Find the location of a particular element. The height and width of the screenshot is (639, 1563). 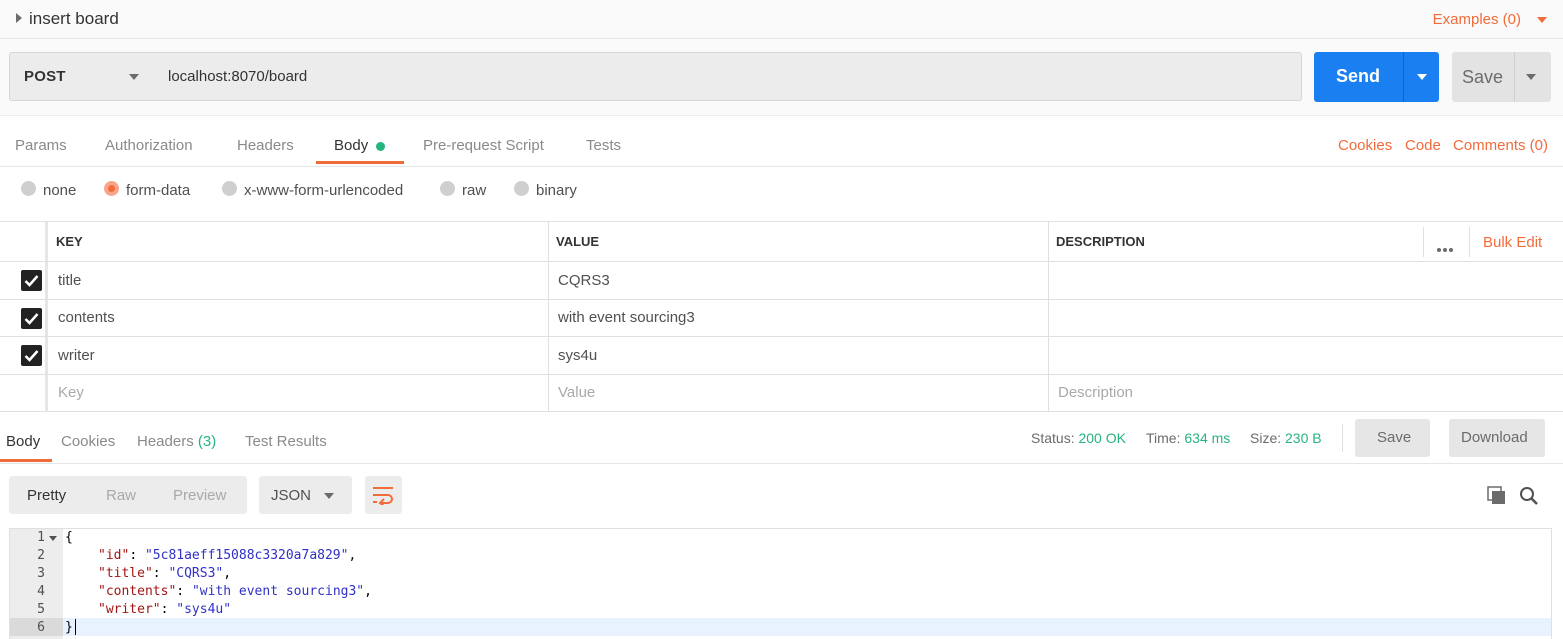

expand-caret-icon is located at coordinates (19, 18).